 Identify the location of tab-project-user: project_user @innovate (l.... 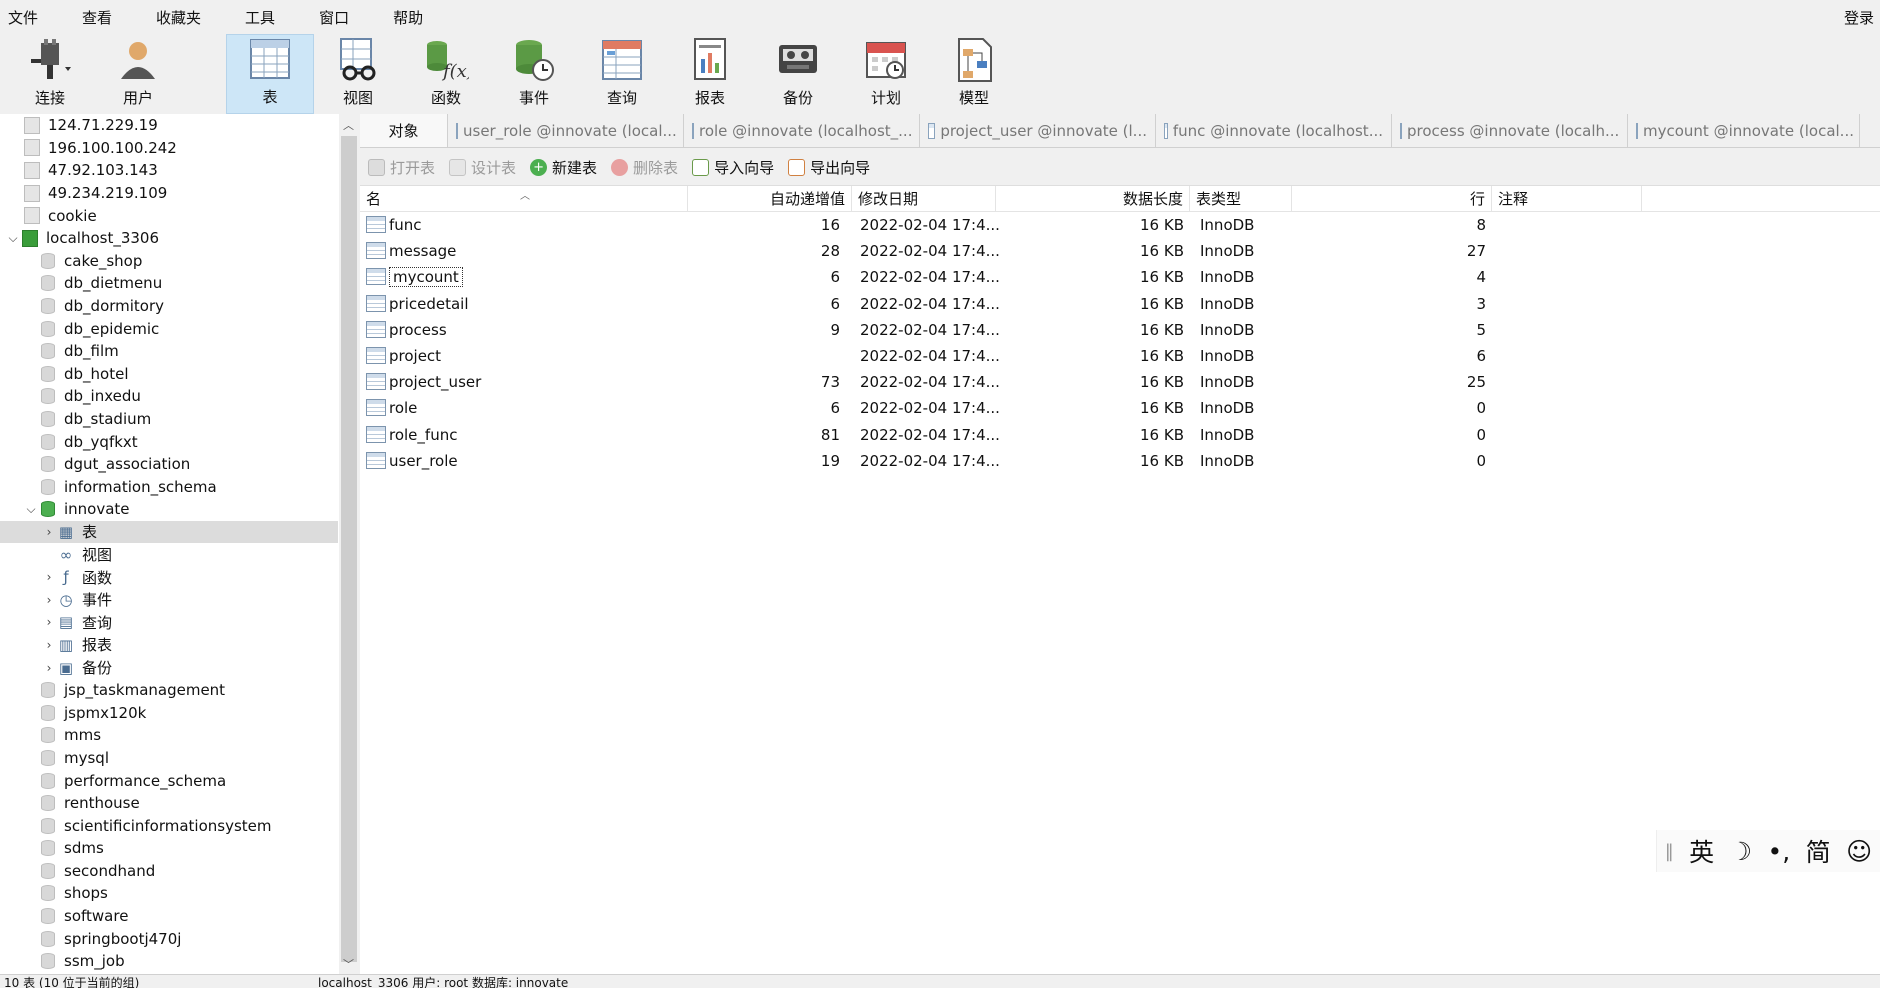
(1038, 130).